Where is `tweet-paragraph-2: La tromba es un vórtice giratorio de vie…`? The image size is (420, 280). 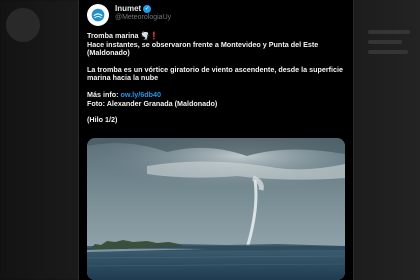 tweet-paragraph-2: La tromba es un vórtice giratorio de vie… is located at coordinates (215, 73).